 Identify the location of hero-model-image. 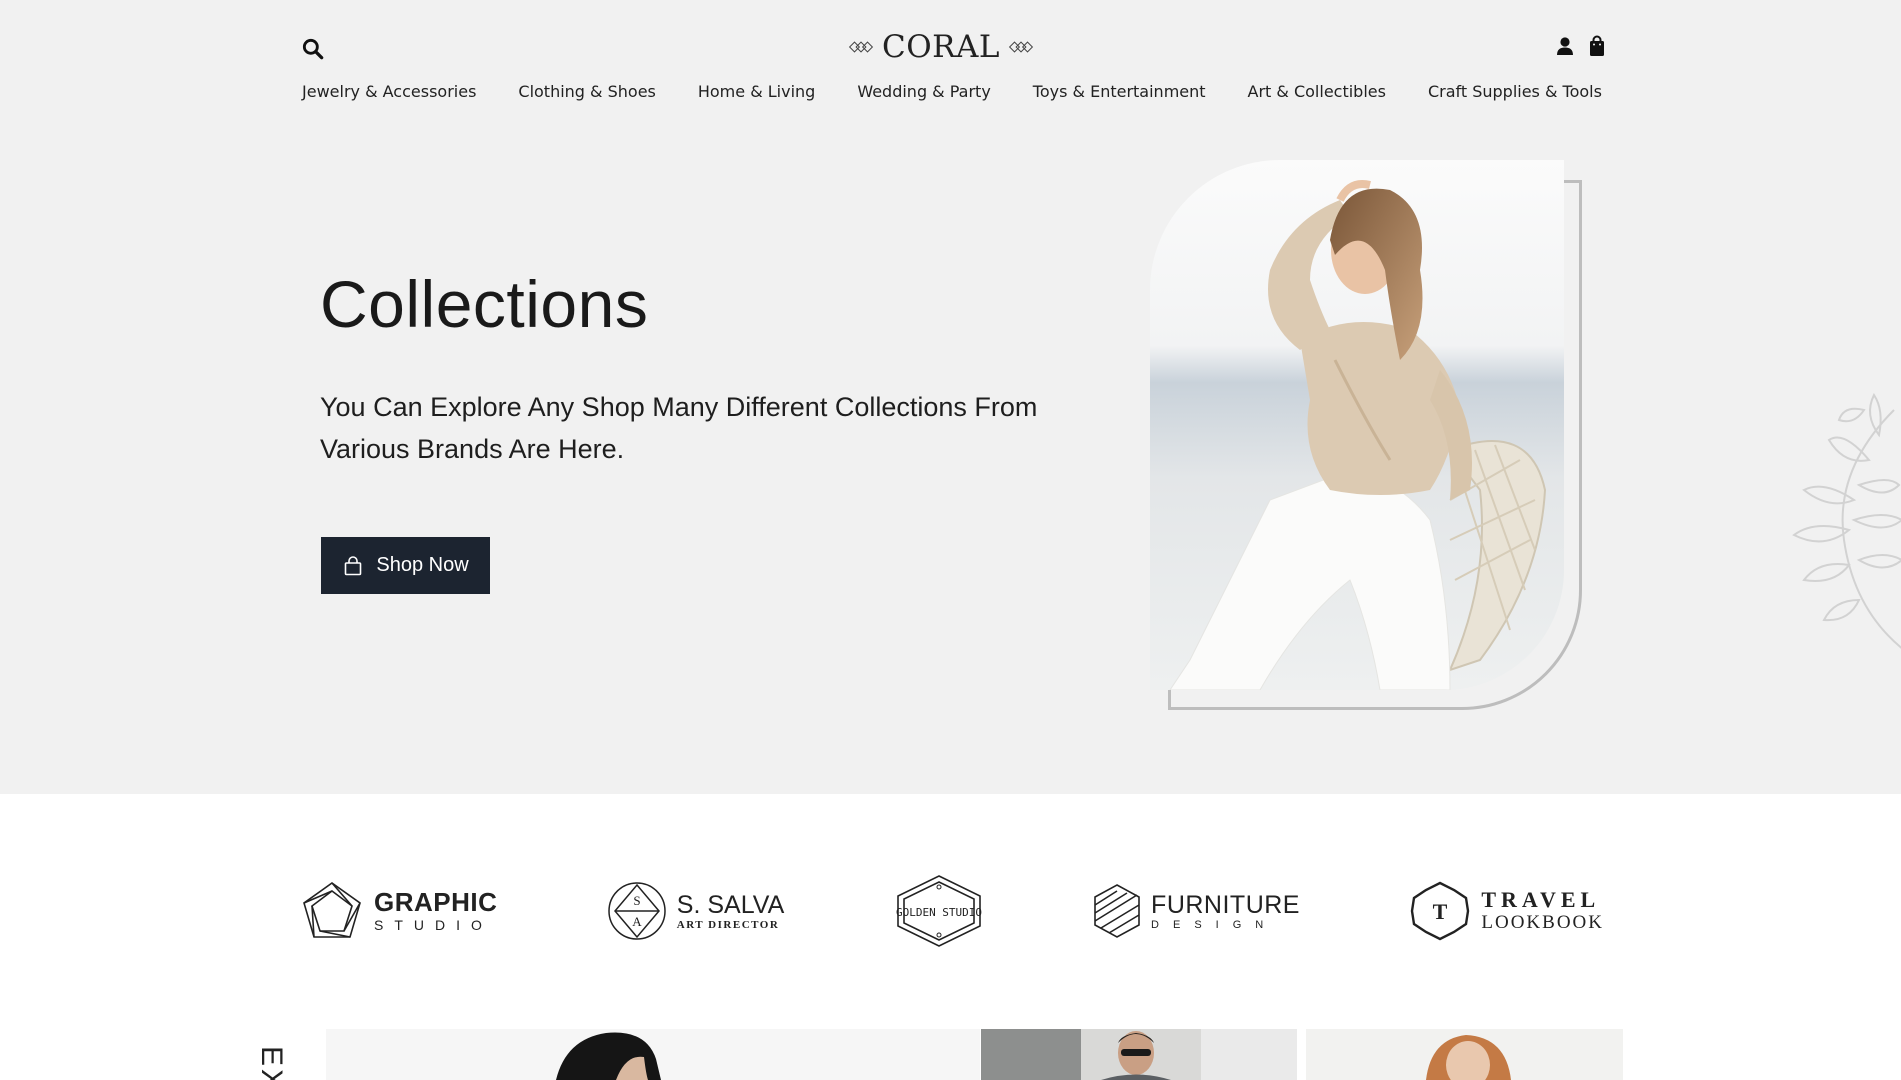
(1357, 425).